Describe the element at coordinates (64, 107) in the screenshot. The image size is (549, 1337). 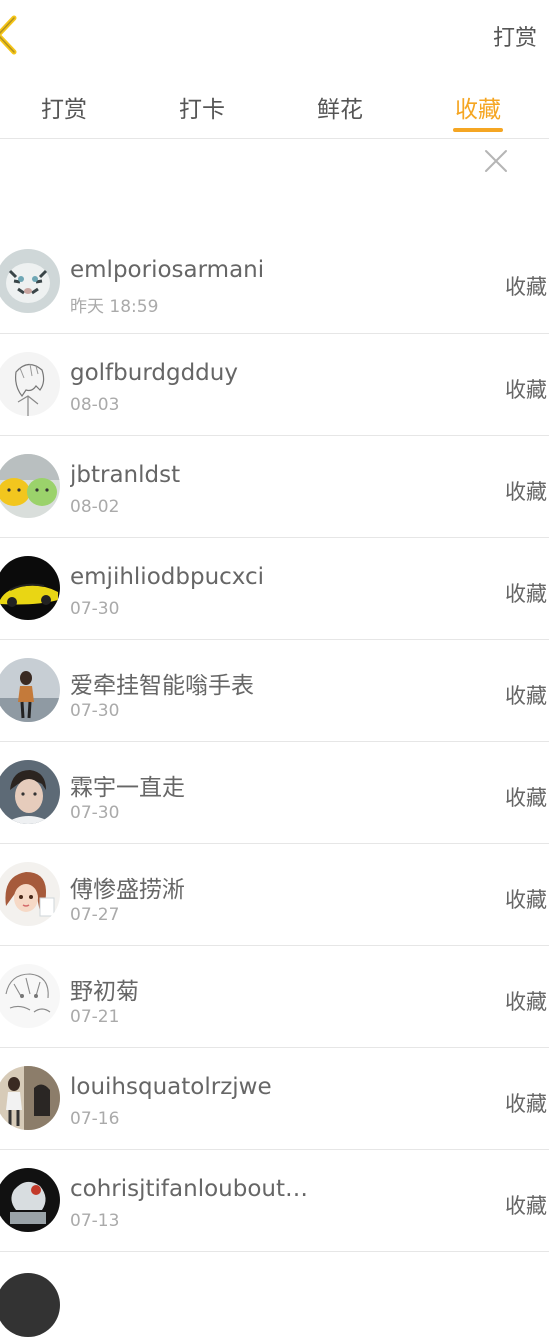
I see `tab-reward: 打赏` at that location.